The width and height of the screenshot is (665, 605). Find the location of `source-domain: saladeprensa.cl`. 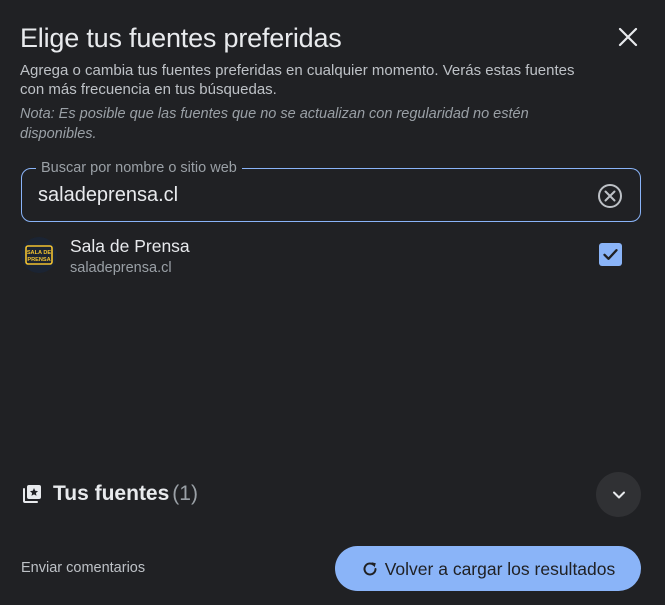

source-domain: saladeprensa.cl is located at coordinates (121, 268).